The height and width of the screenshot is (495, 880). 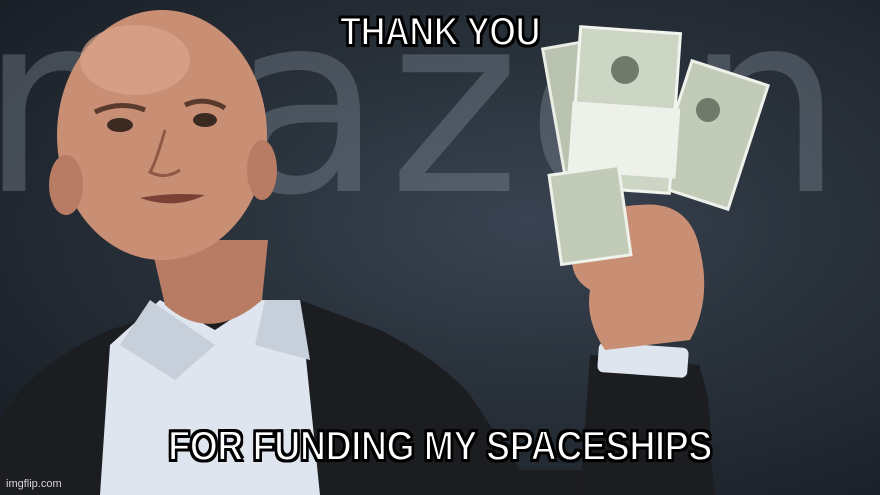 I want to click on ear-right, so click(x=262, y=170).